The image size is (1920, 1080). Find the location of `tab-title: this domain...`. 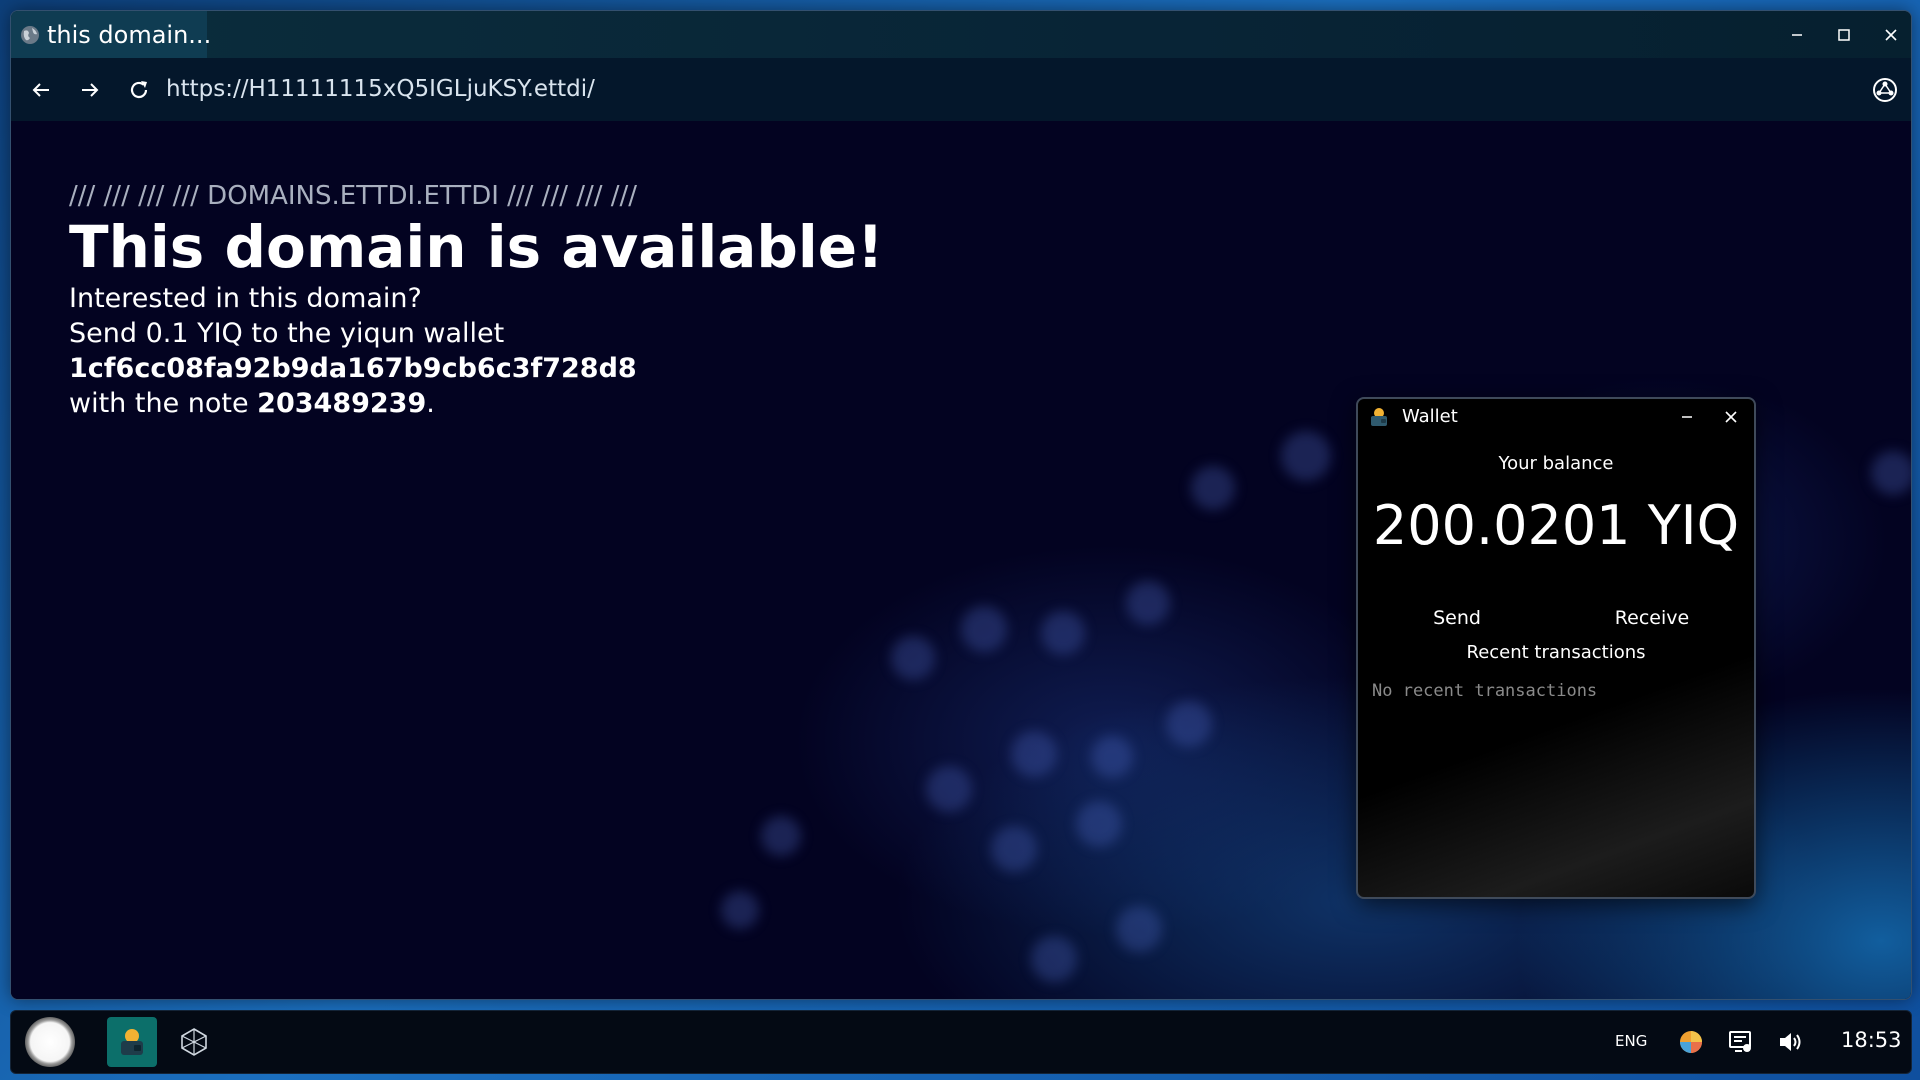

tab-title: this domain... is located at coordinates (129, 35).